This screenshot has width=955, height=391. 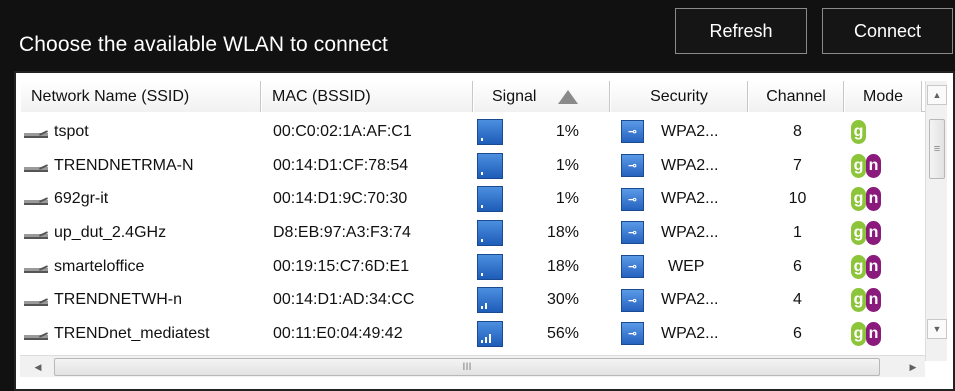 What do you see at coordinates (562, 333) in the screenshot?
I see `signal-value: 56%` at bounding box center [562, 333].